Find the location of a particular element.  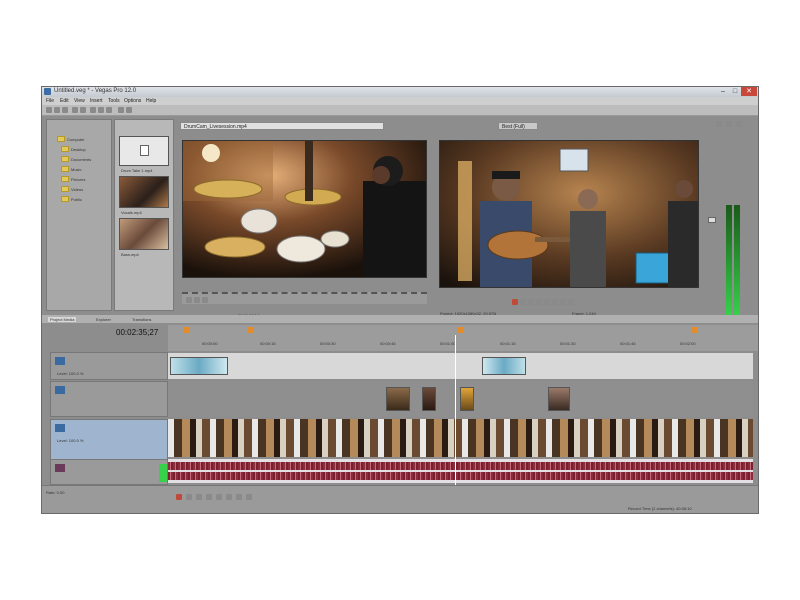

preview-transport is located at coordinates (562, 302).